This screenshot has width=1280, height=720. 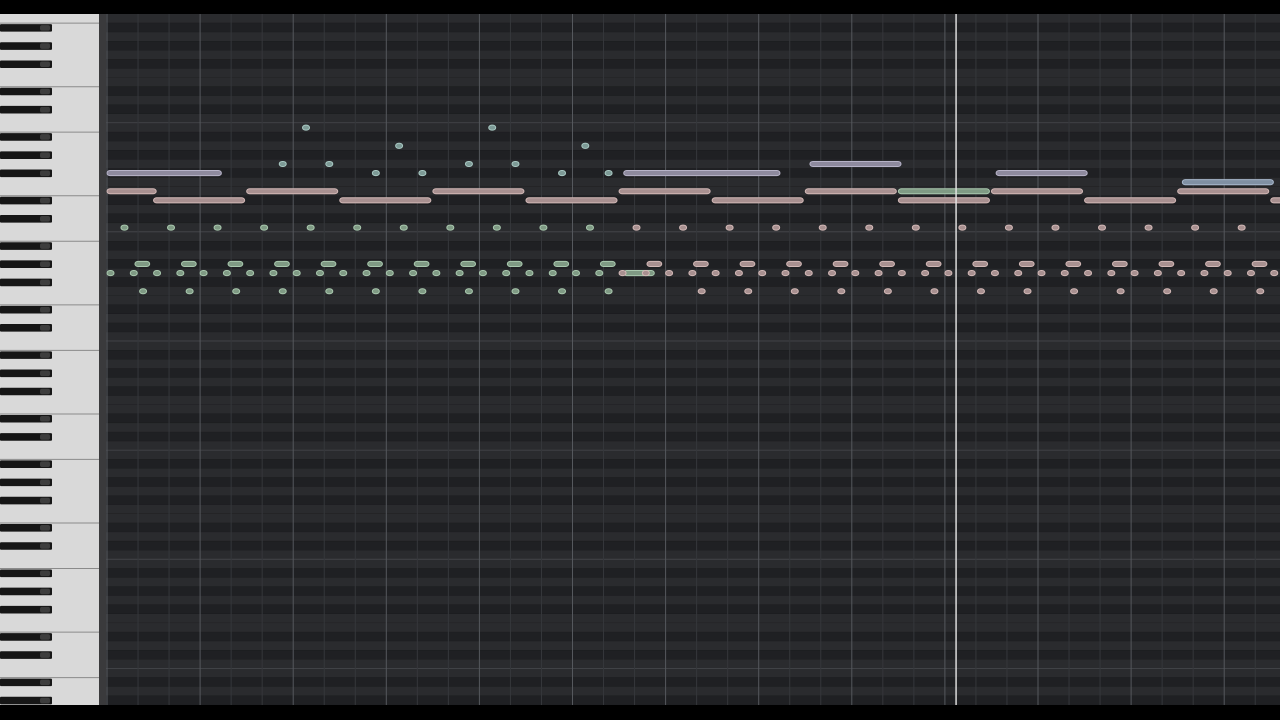 I want to click on piano-keys, so click(x=50, y=359).